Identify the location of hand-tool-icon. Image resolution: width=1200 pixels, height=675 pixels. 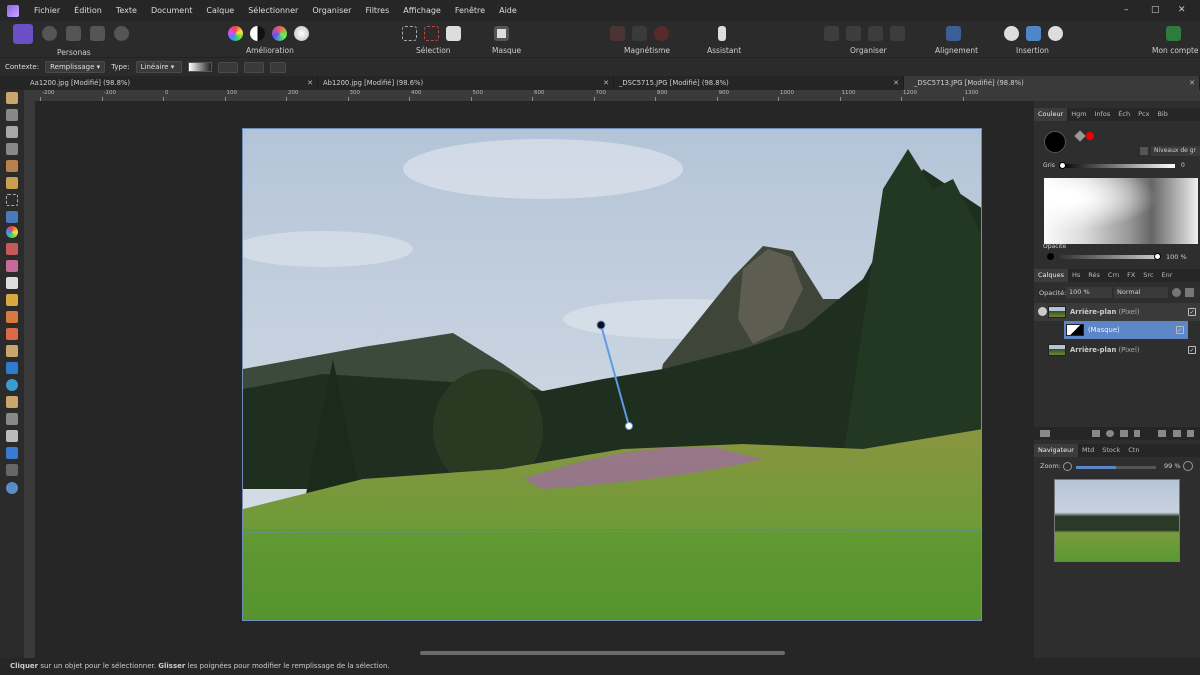
(12, 98).